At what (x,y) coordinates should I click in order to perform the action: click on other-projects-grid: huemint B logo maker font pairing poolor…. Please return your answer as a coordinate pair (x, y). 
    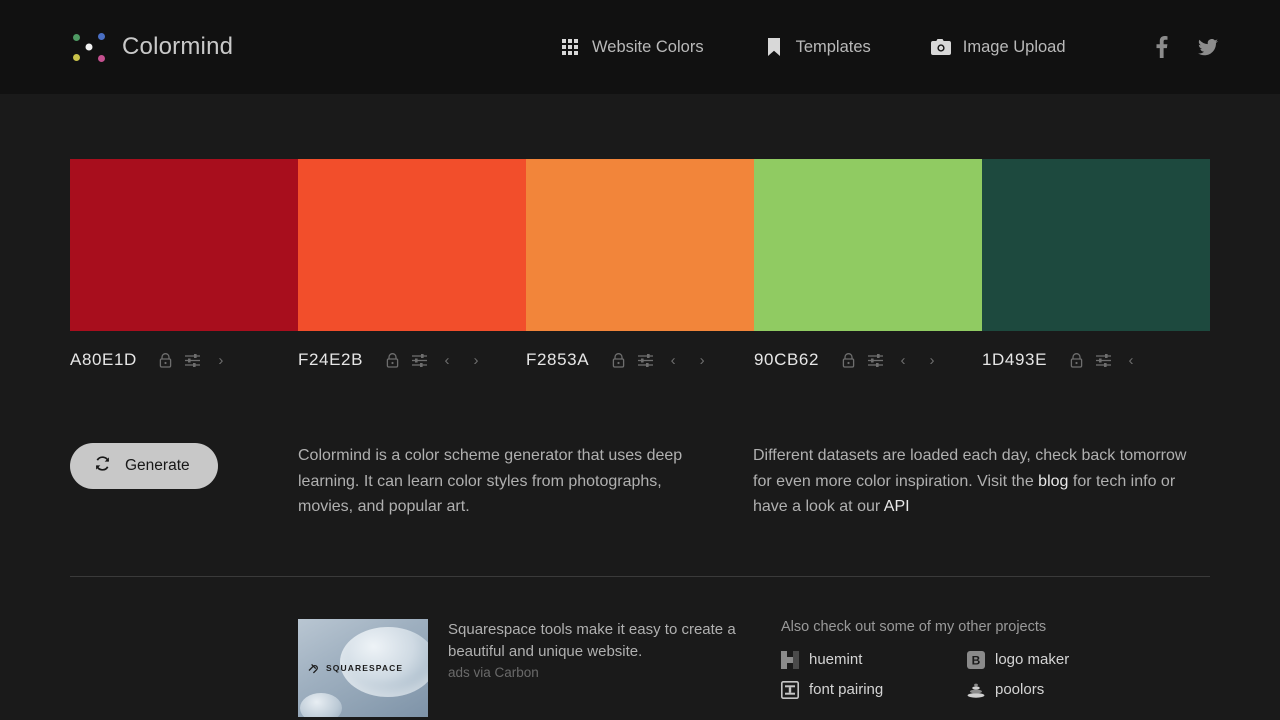
    Looking at the image, I should click on (967, 674).